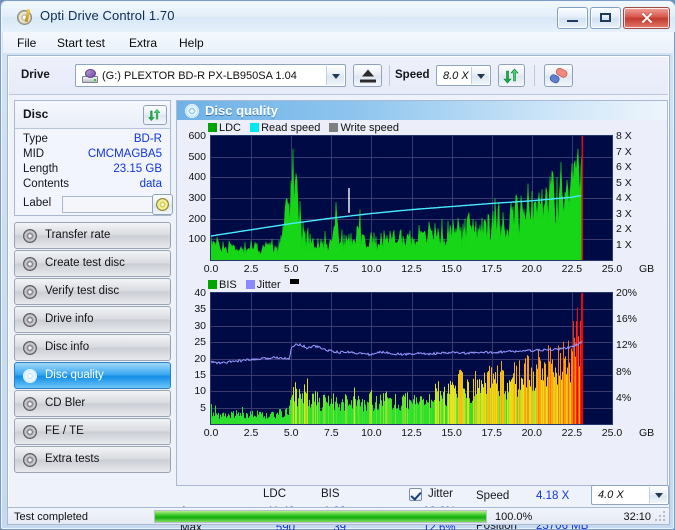 The height and width of the screenshot is (530, 675). What do you see at coordinates (74, 375) in the screenshot?
I see `sidebar-item-label: Disc quality` at bounding box center [74, 375].